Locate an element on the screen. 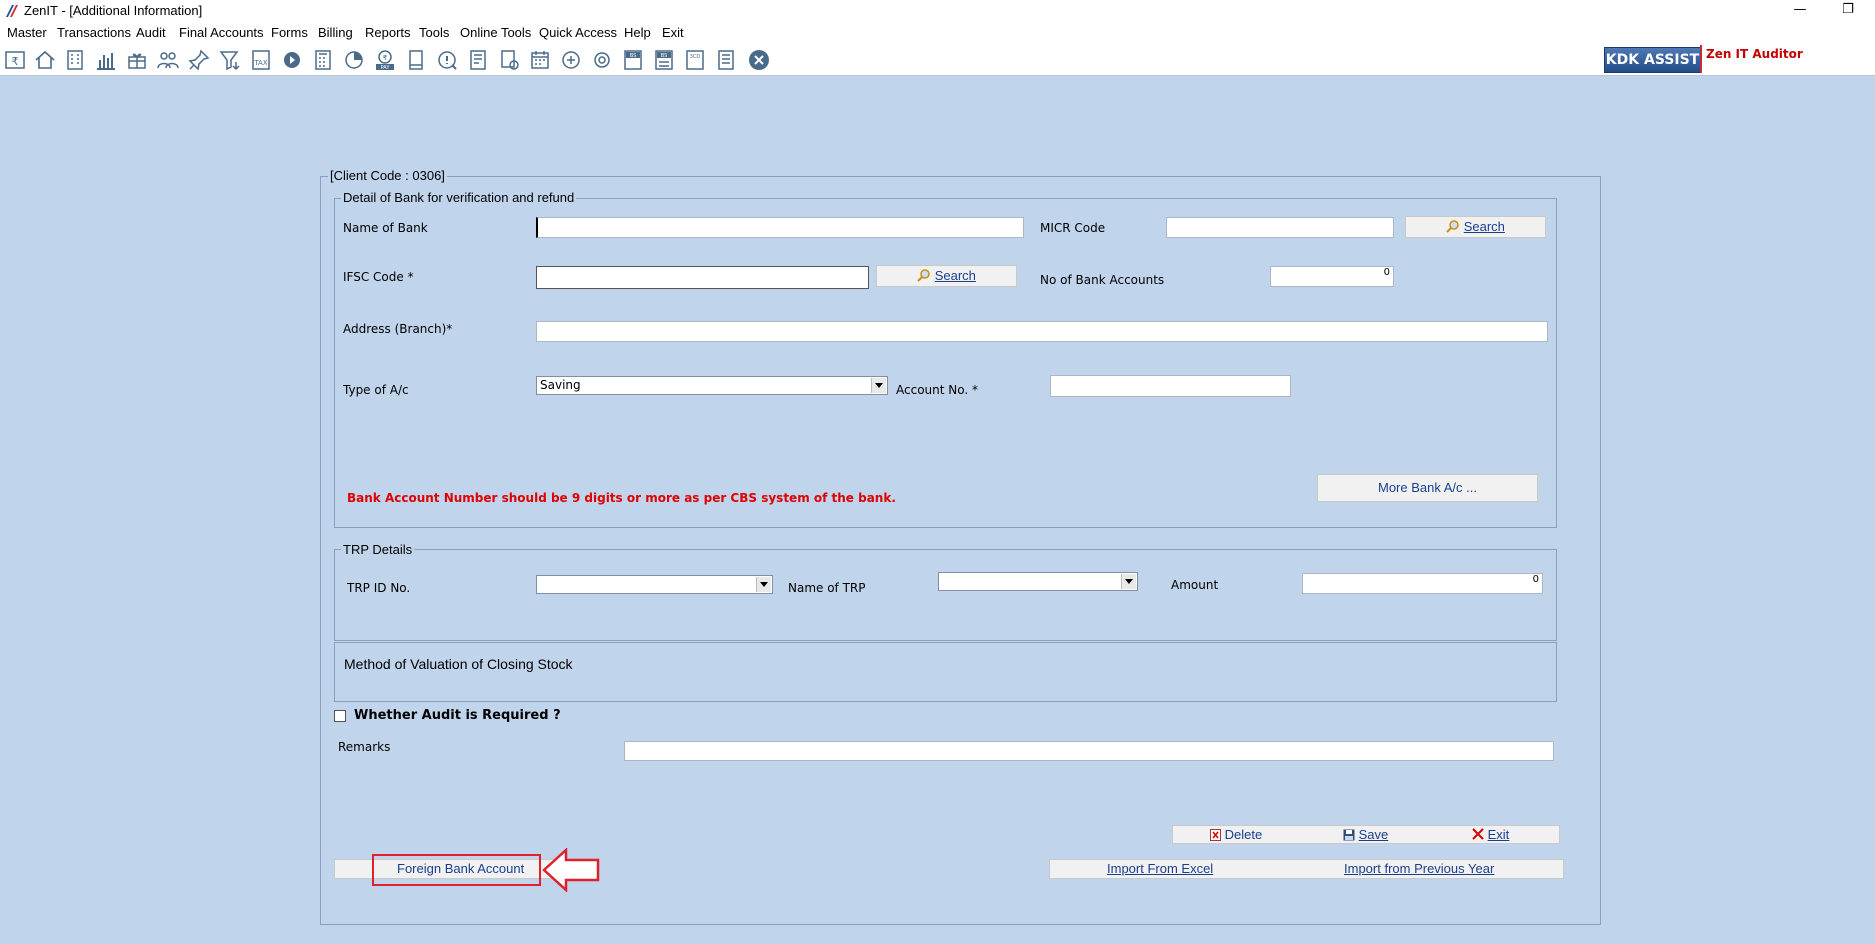 The image size is (1875, 944). save-icon is located at coordinates (1349, 835).